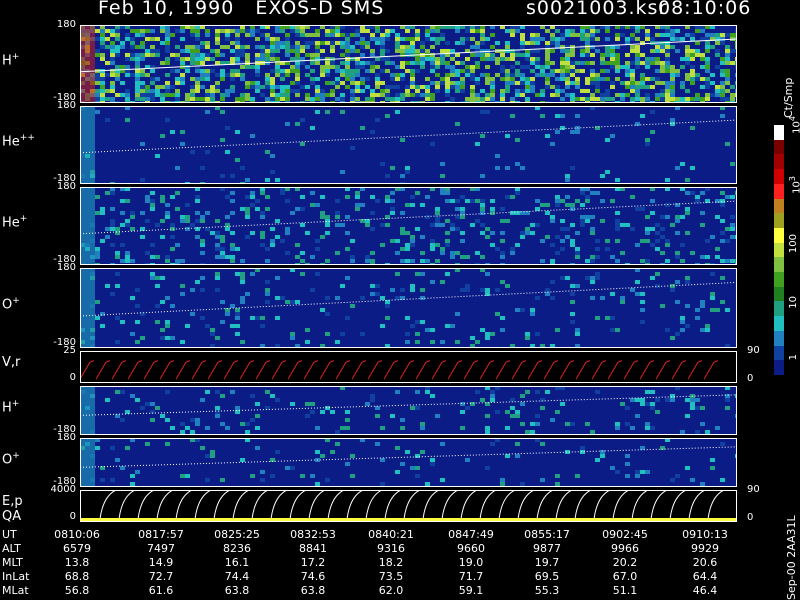 The width and height of the screenshot is (800, 600). What do you see at coordinates (391, 534) in the screenshot?
I see `table-cell: 0840:21` at bounding box center [391, 534].